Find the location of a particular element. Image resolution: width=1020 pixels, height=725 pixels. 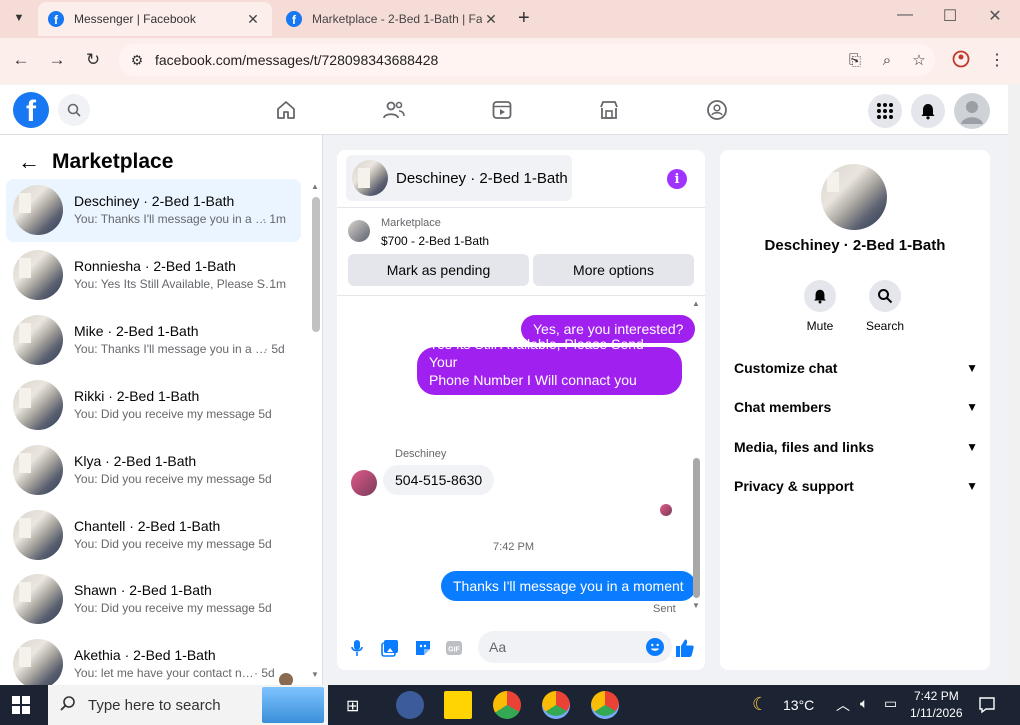

tray-chevron-up-icon: ︿ is located at coordinates (843, 705).